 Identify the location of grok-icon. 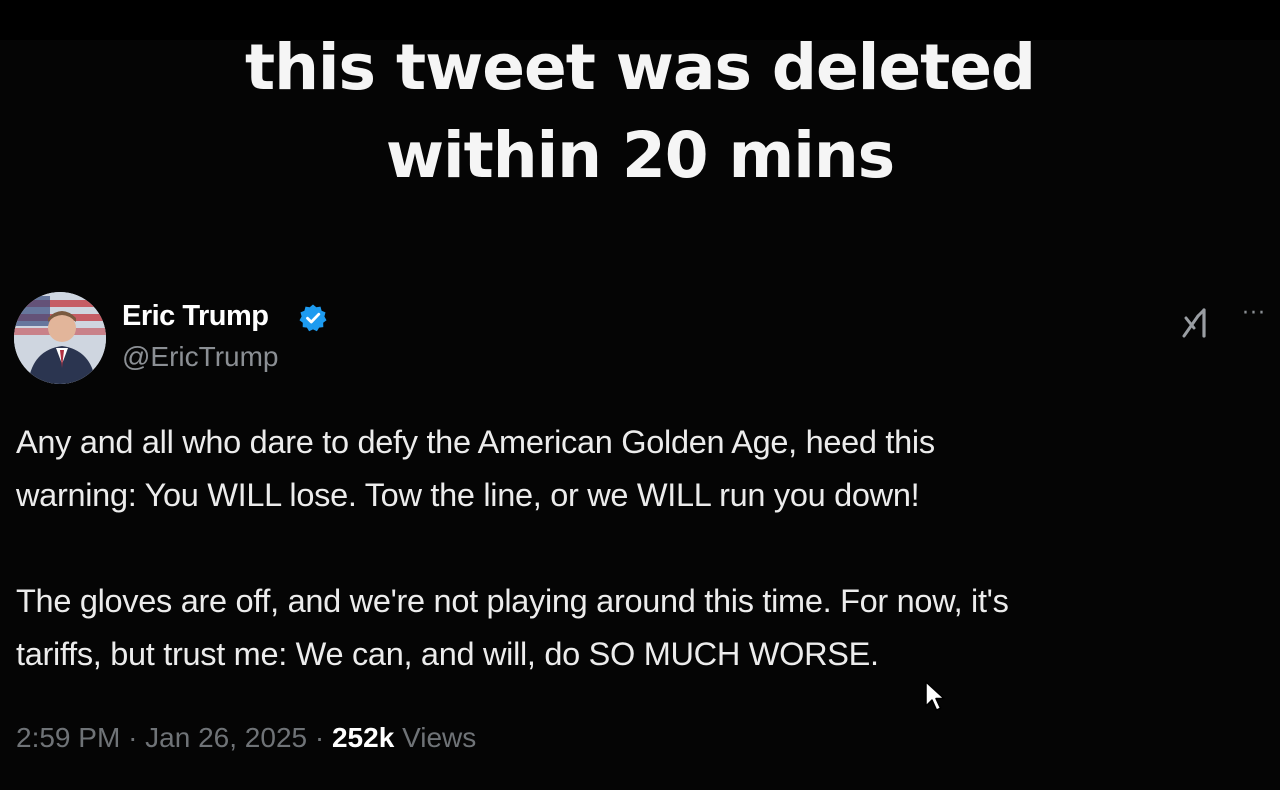
(1197, 323).